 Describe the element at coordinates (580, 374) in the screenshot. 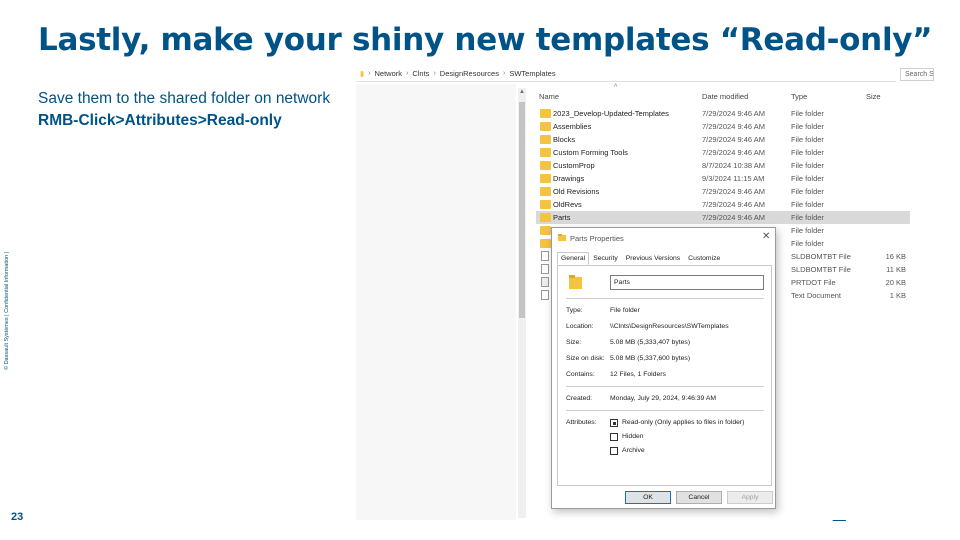

I see `prop-label-contains: Contains:` at that location.